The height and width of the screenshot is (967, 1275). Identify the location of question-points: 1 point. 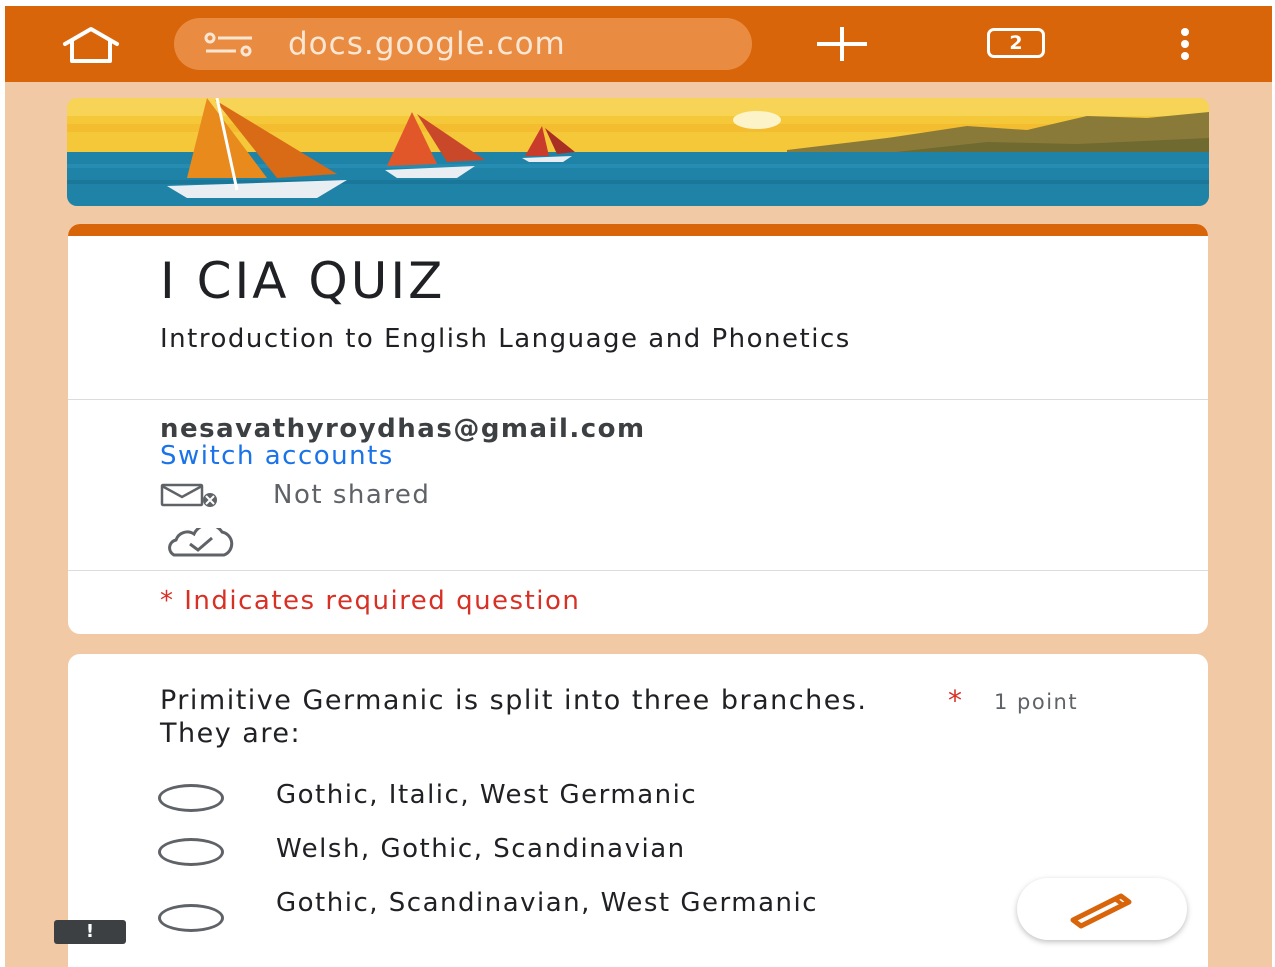
(1036, 702).